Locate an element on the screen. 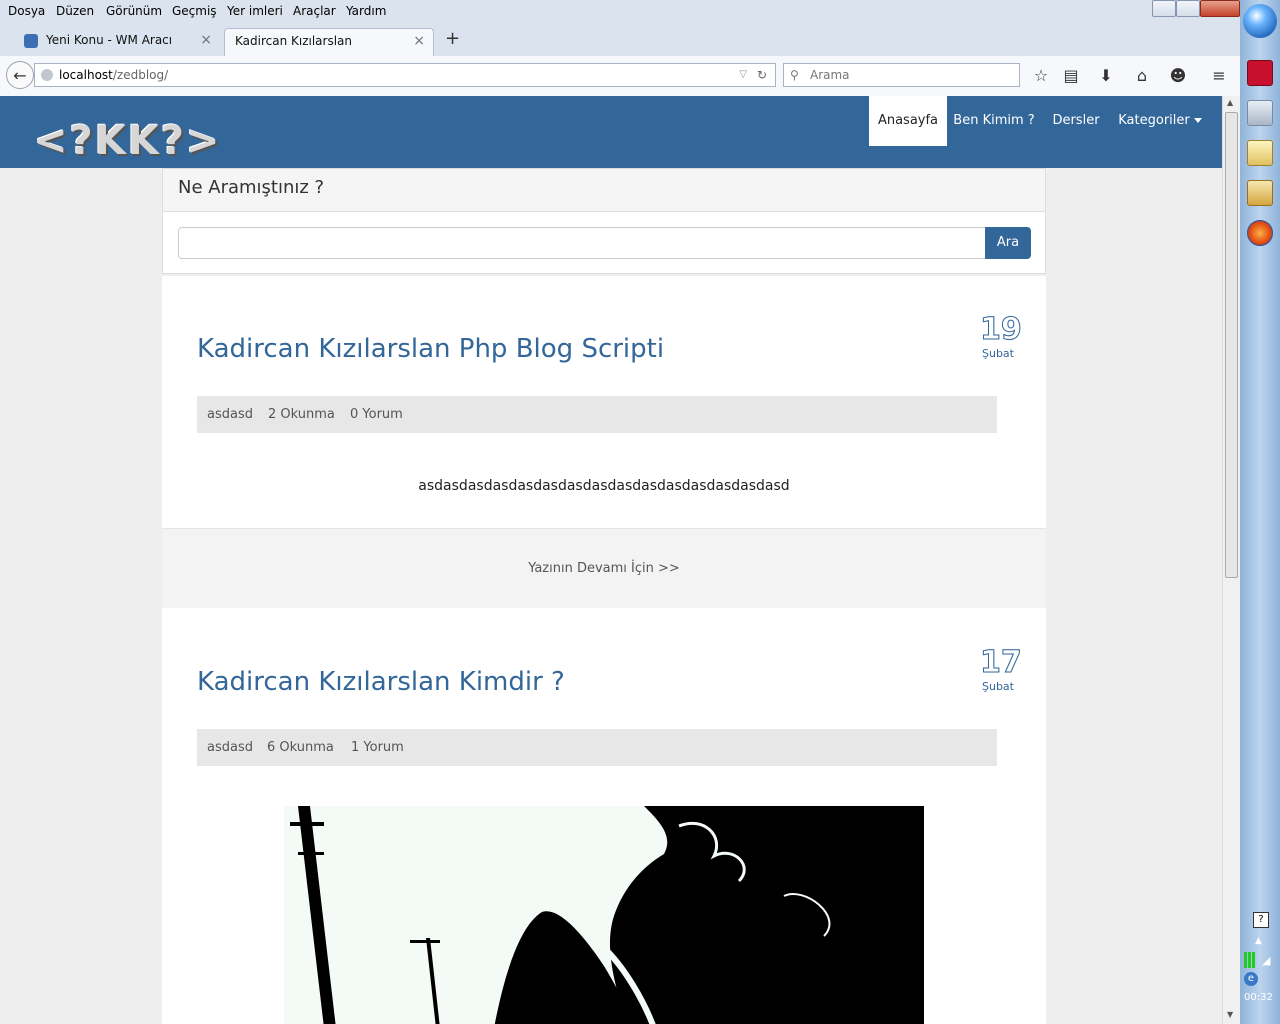 The height and width of the screenshot is (1024, 1280). tab-wm-araci: Yeni Konu - WM Aracı × is located at coordinates (117, 42).